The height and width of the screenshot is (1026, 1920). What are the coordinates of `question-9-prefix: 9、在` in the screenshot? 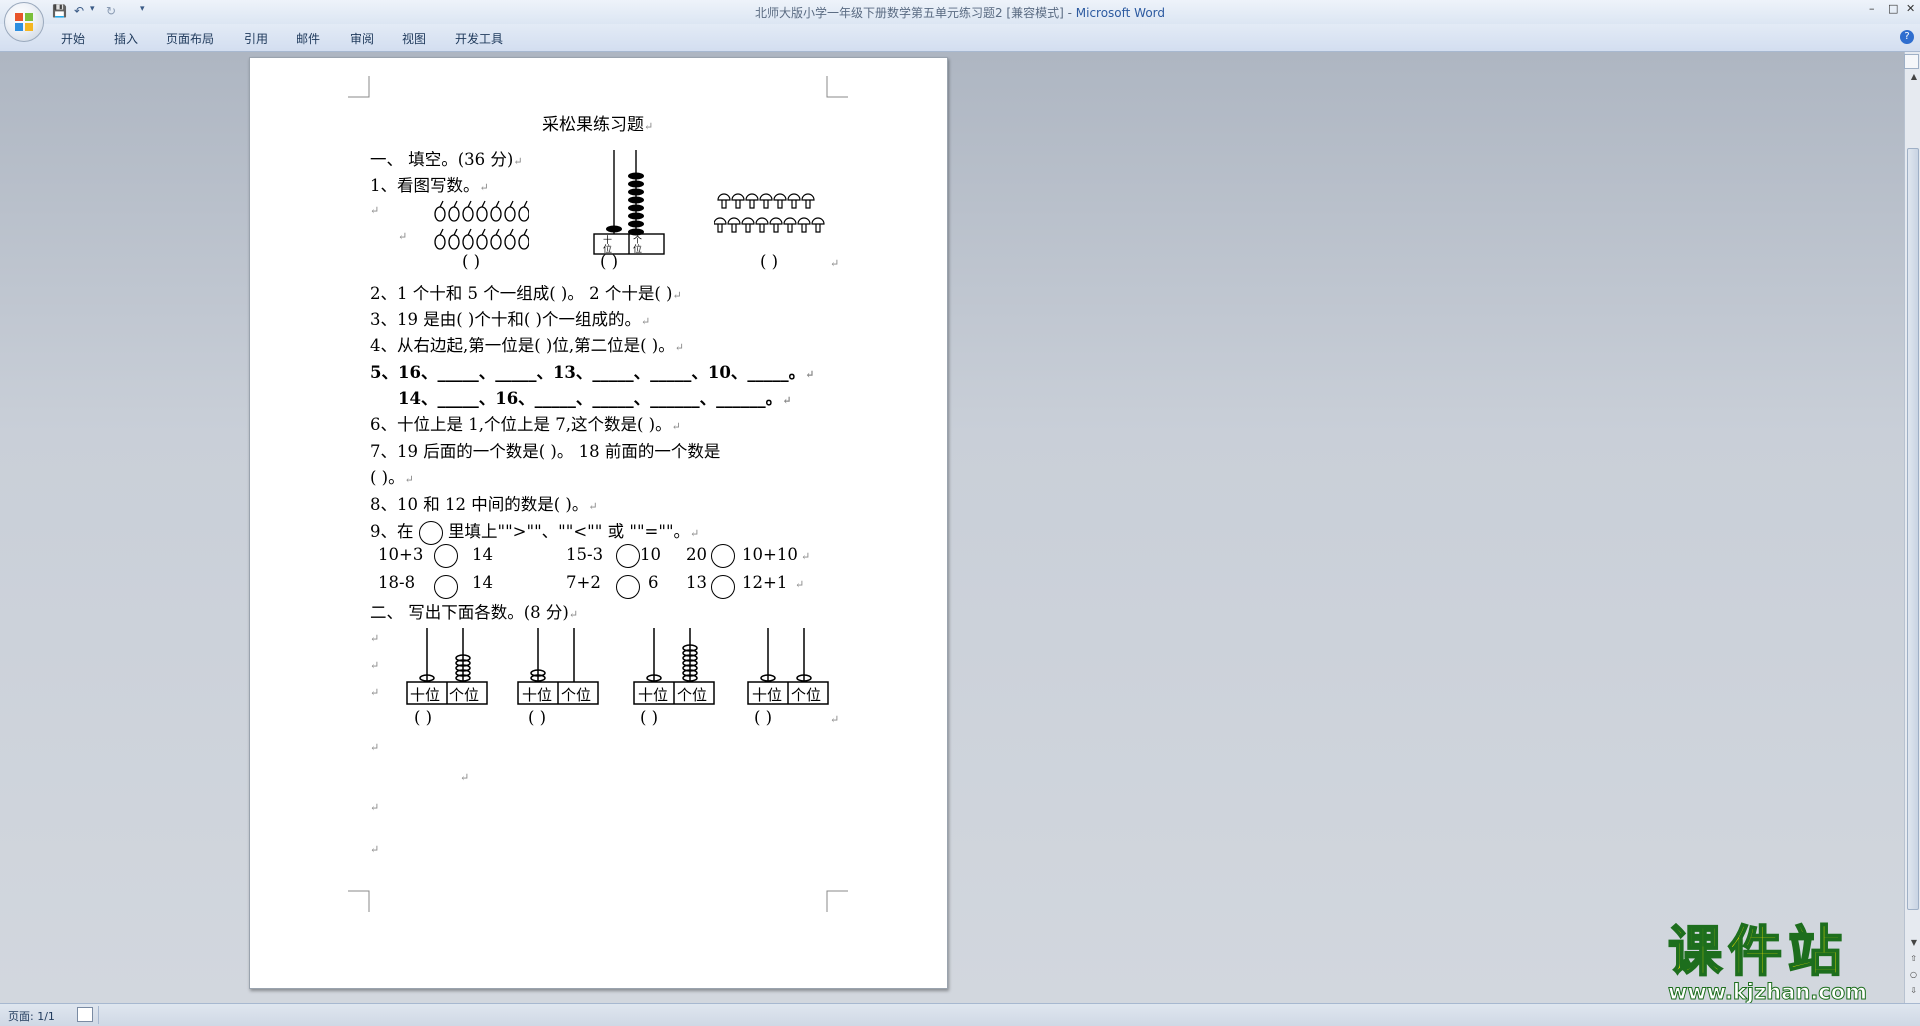 It's located at (392, 531).